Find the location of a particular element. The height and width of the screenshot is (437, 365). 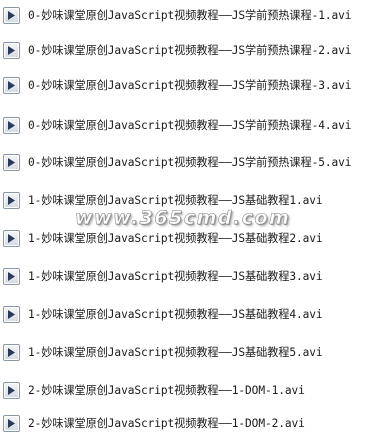

file-name: 1-妙味课堂原创JavaScript视频教程——JS基础教程4.avi is located at coordinates (175, 314).